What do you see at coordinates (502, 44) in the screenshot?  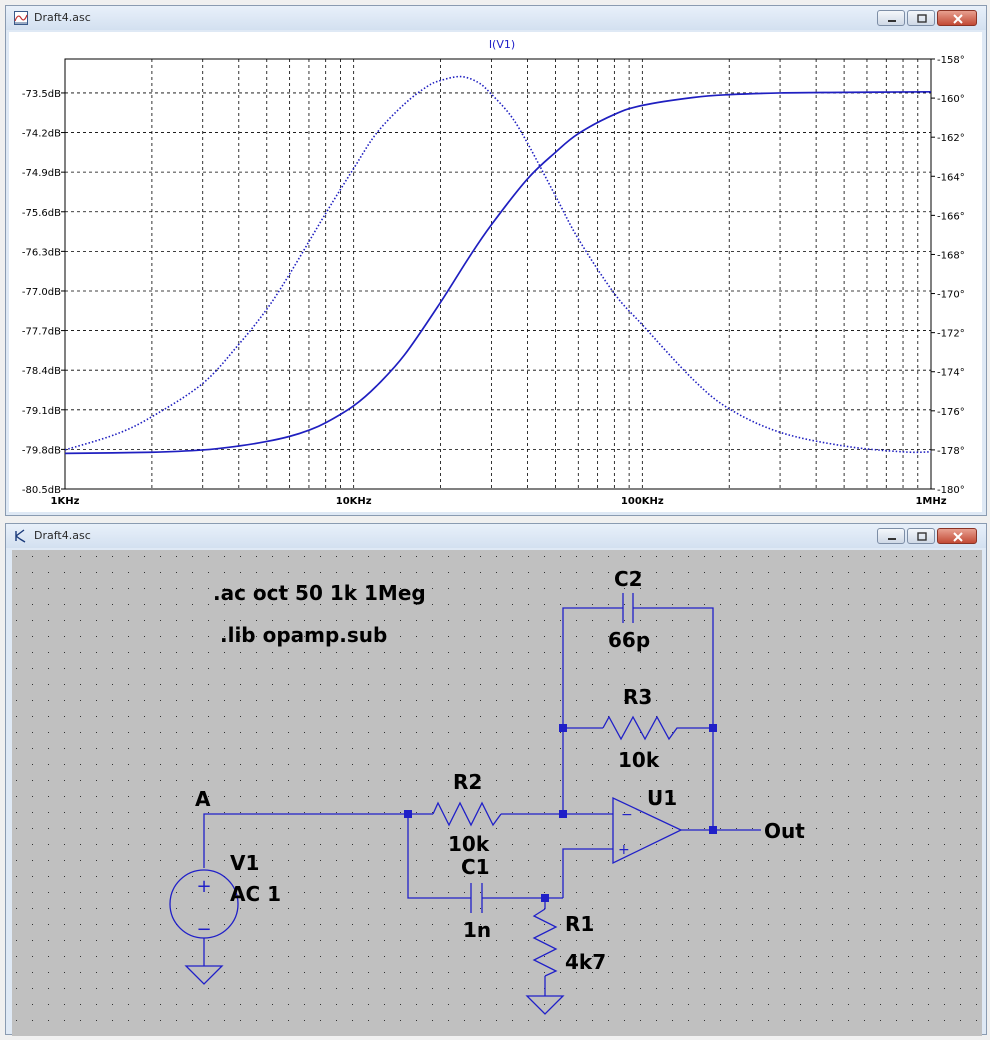 I see `trace-name: I(V1)` at bounding box center [502, 44].